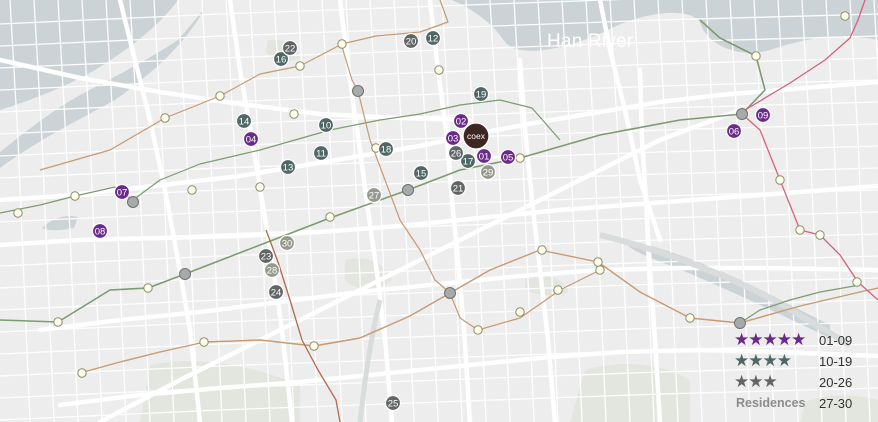 The image size is (878, 422). What do you see at coordinates (481, 95) in the screenshot?
I see `hotel-marker-label: 19` at bounding box center [481, 95].